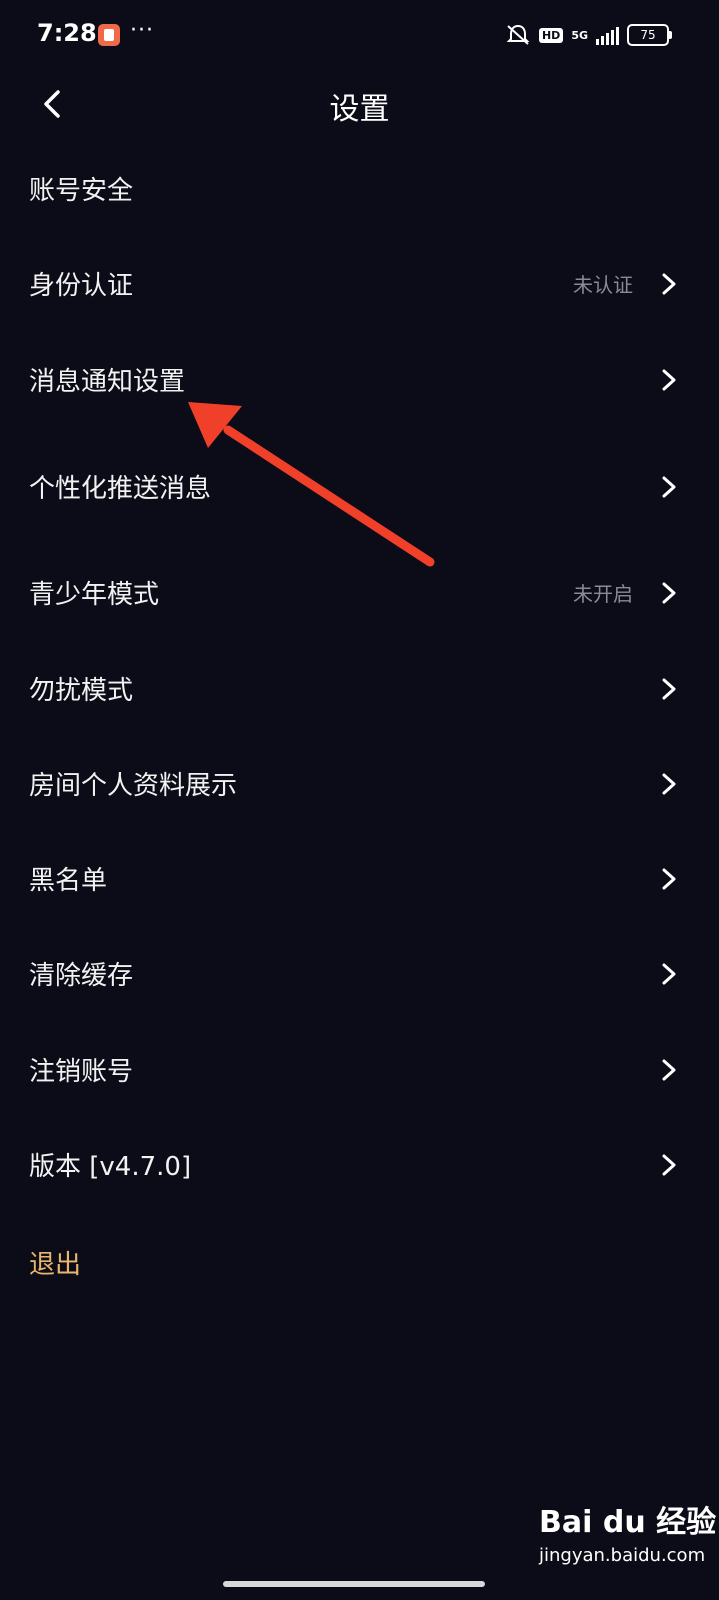  What do you see at coordinates (359, 488) in the screenshot?
I see `menu-item-personalized-push: 个性化推送消息` at bounding box center [359, 488].